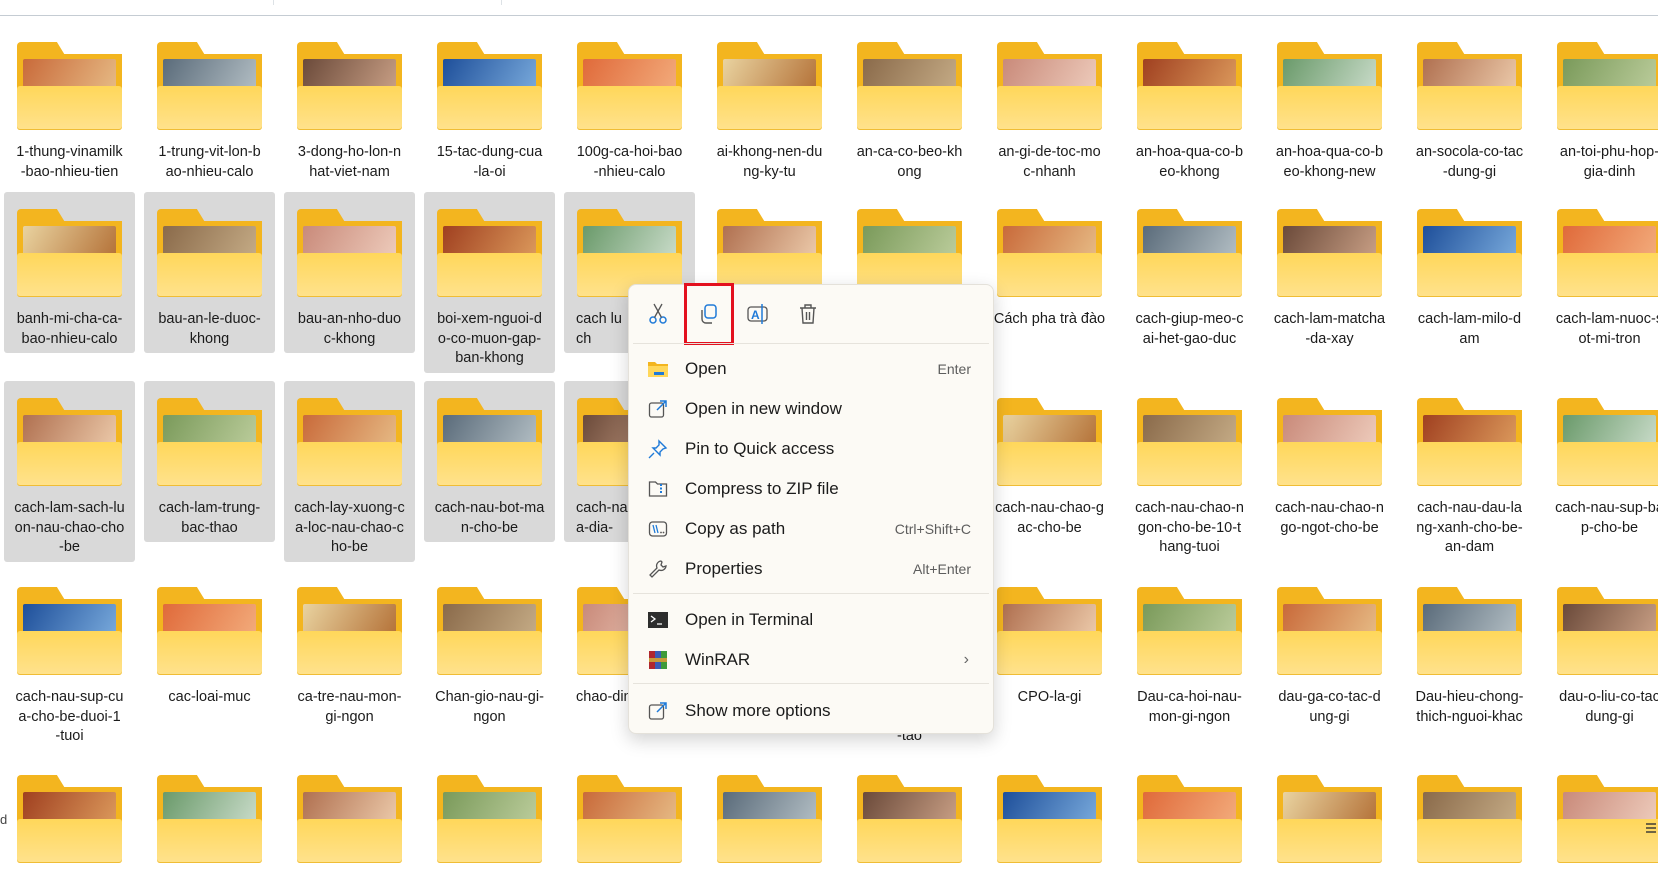  What do you see at coordinates (1329, 105) in the screenshot?
I see `folder-item: an-hoa-qua-co-b eo-khong-new` at bounding box center [1329, 105].